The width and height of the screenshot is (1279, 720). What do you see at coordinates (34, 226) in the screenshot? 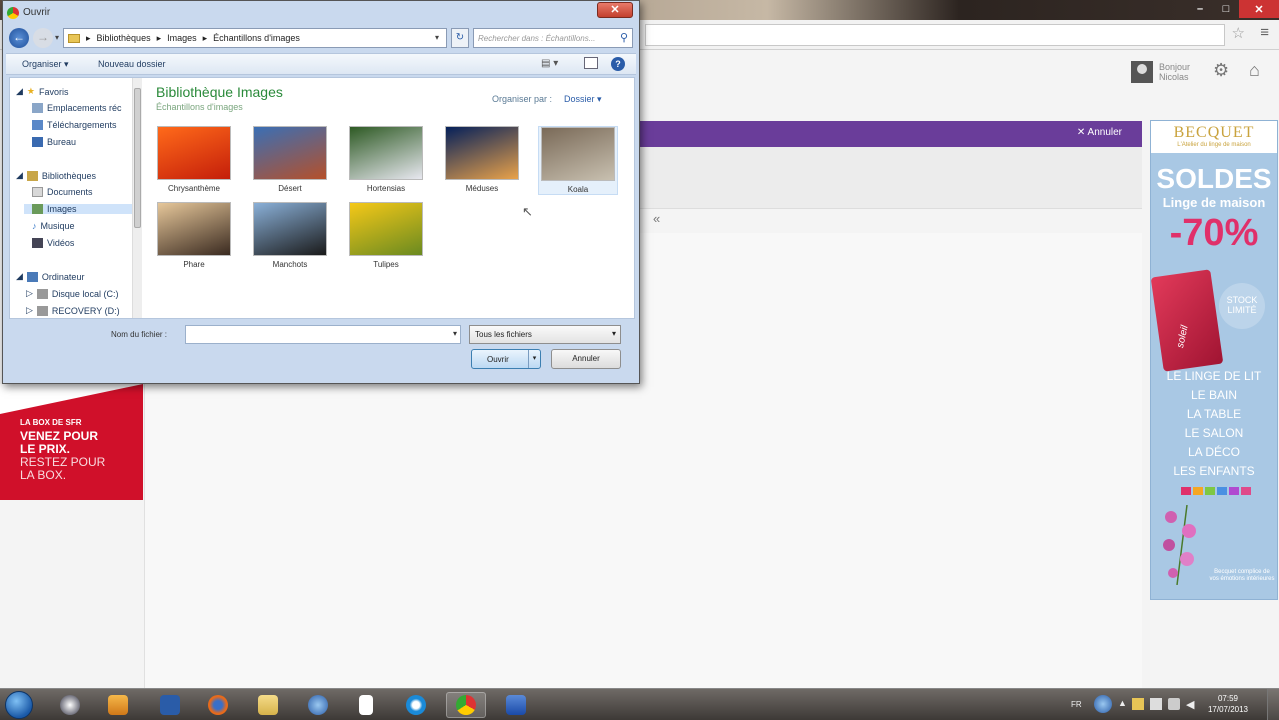
I see `music-icon: ♪` at bounding box center [34, 226].